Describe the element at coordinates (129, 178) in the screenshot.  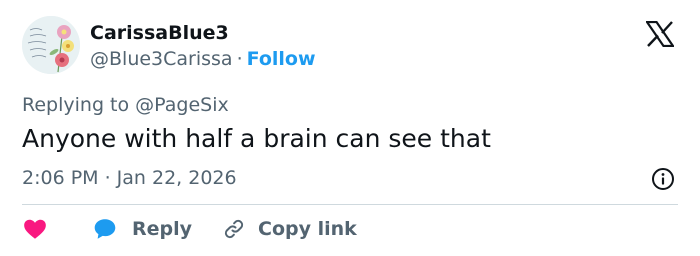
I see `tweet-timestamp: 2:06 PM · Jan 22, 2026` at that location.